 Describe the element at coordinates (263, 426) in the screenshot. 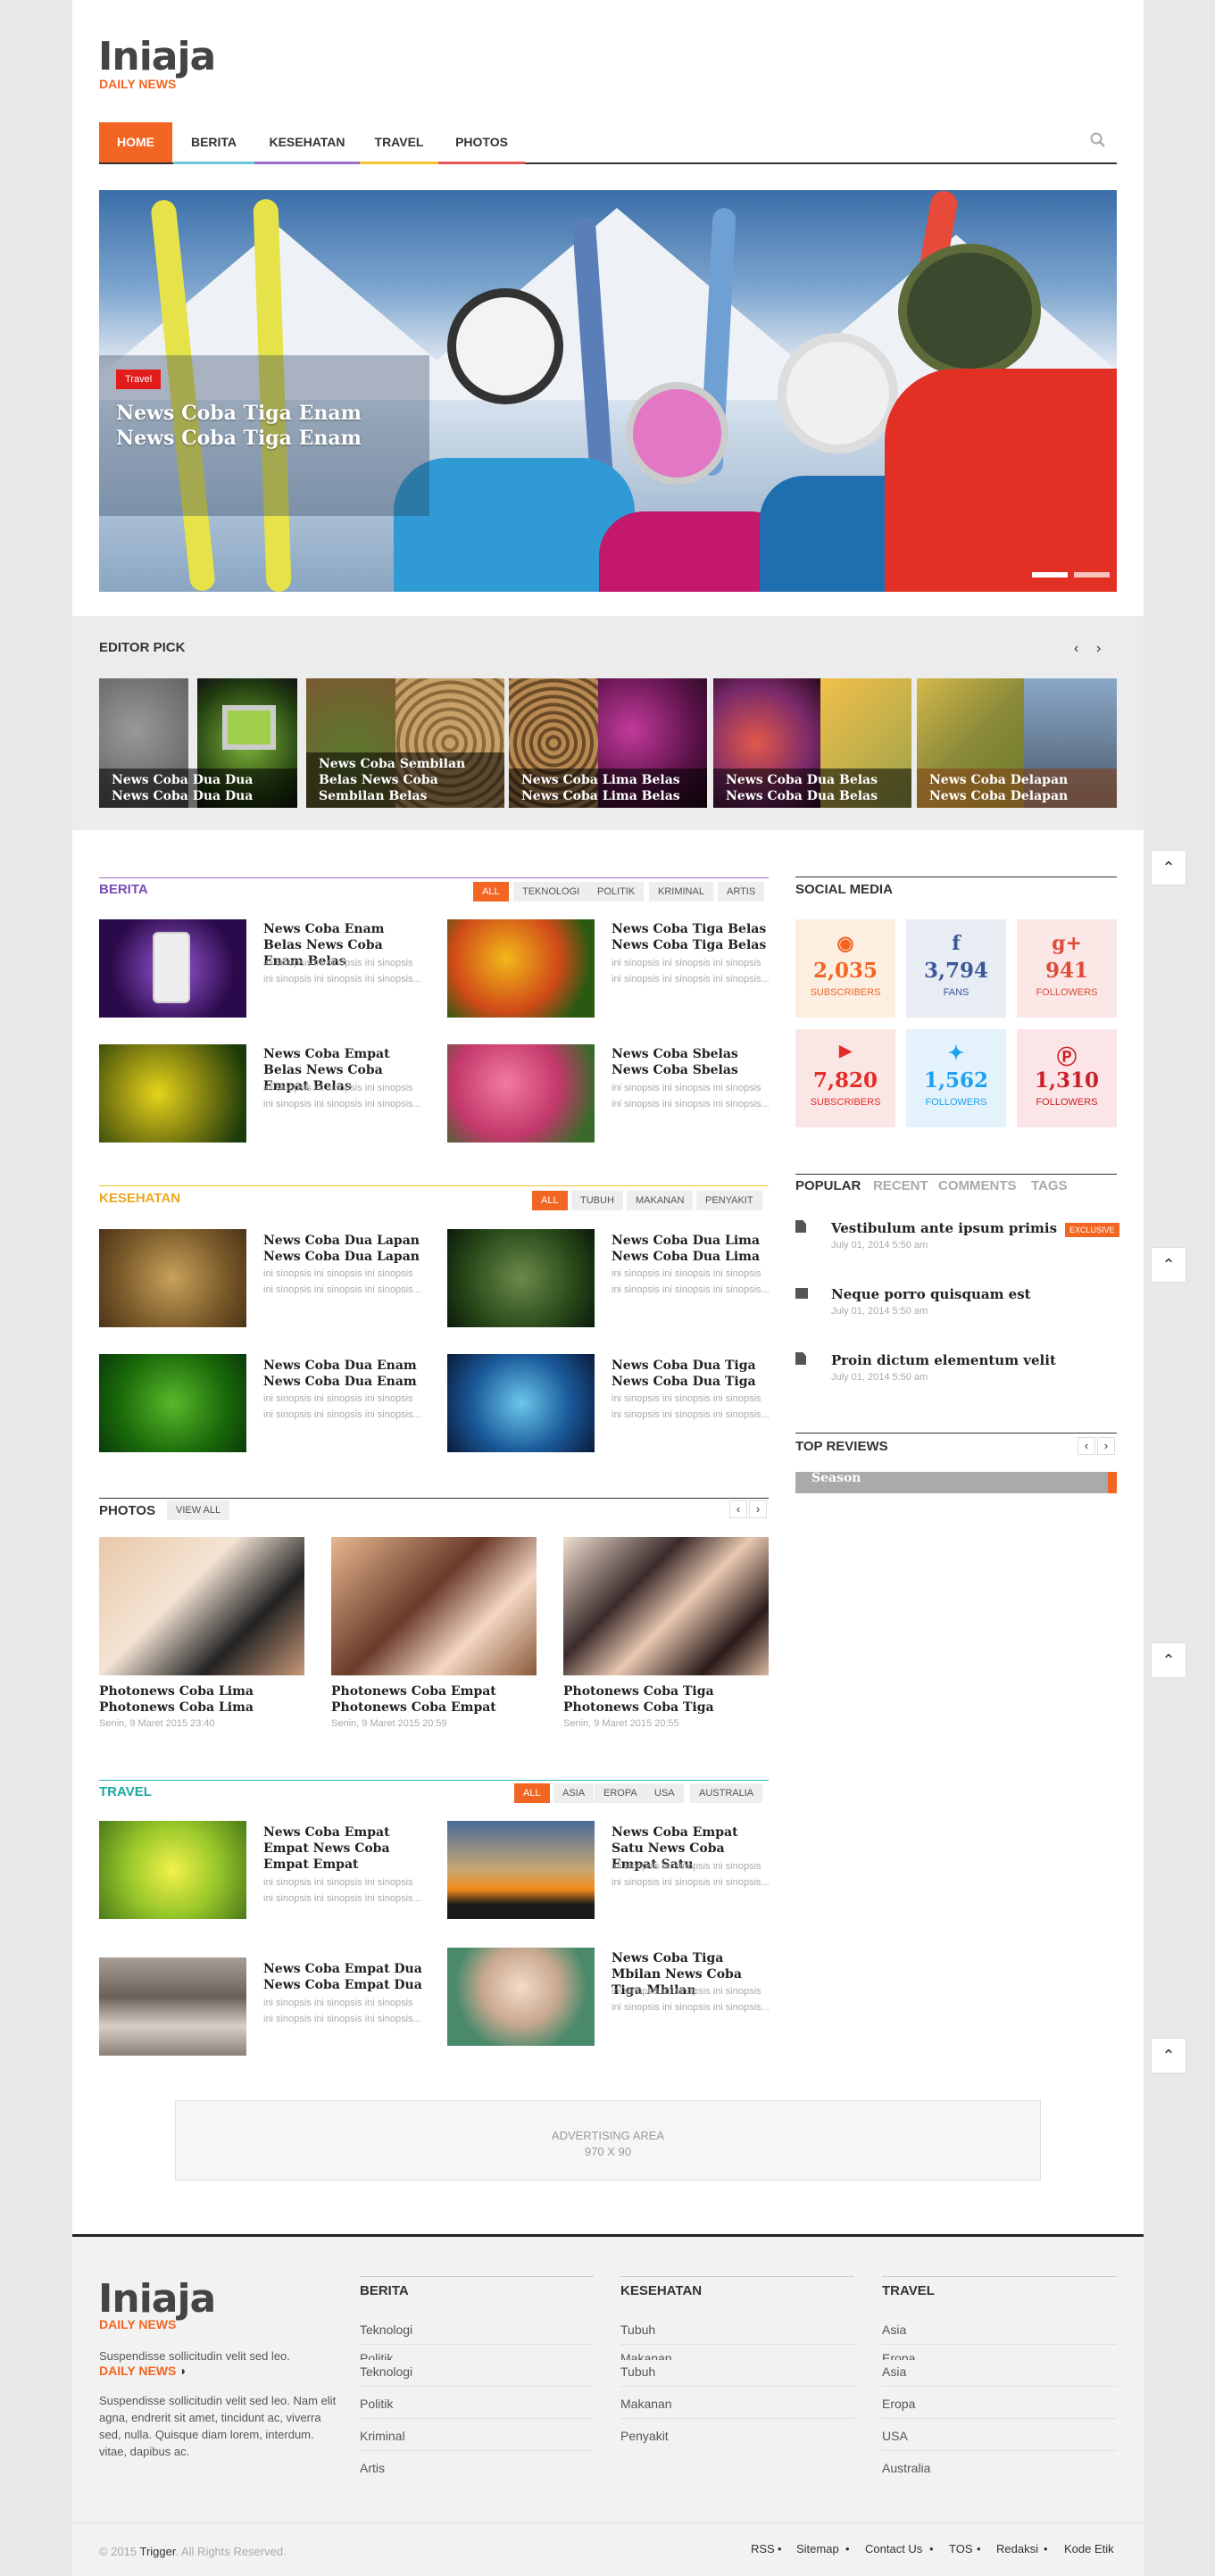

I see `hero-title: News Coba Tiga Enam News Coba Tiga Enam` at that location.